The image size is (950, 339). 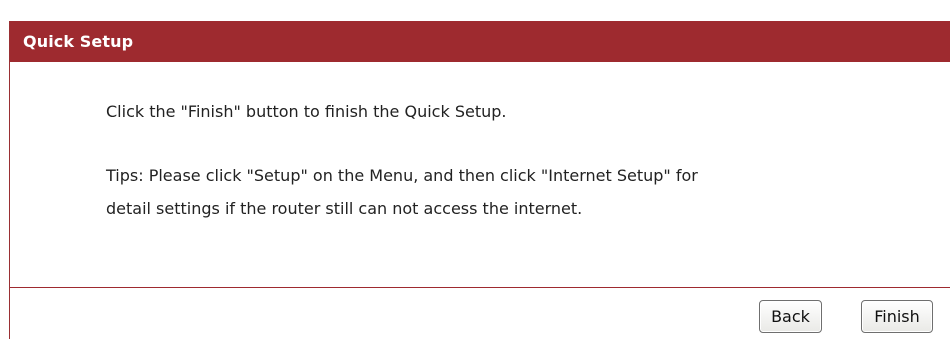 I want to click on panel-header: Quick Setup, so click(x=480, y=41).